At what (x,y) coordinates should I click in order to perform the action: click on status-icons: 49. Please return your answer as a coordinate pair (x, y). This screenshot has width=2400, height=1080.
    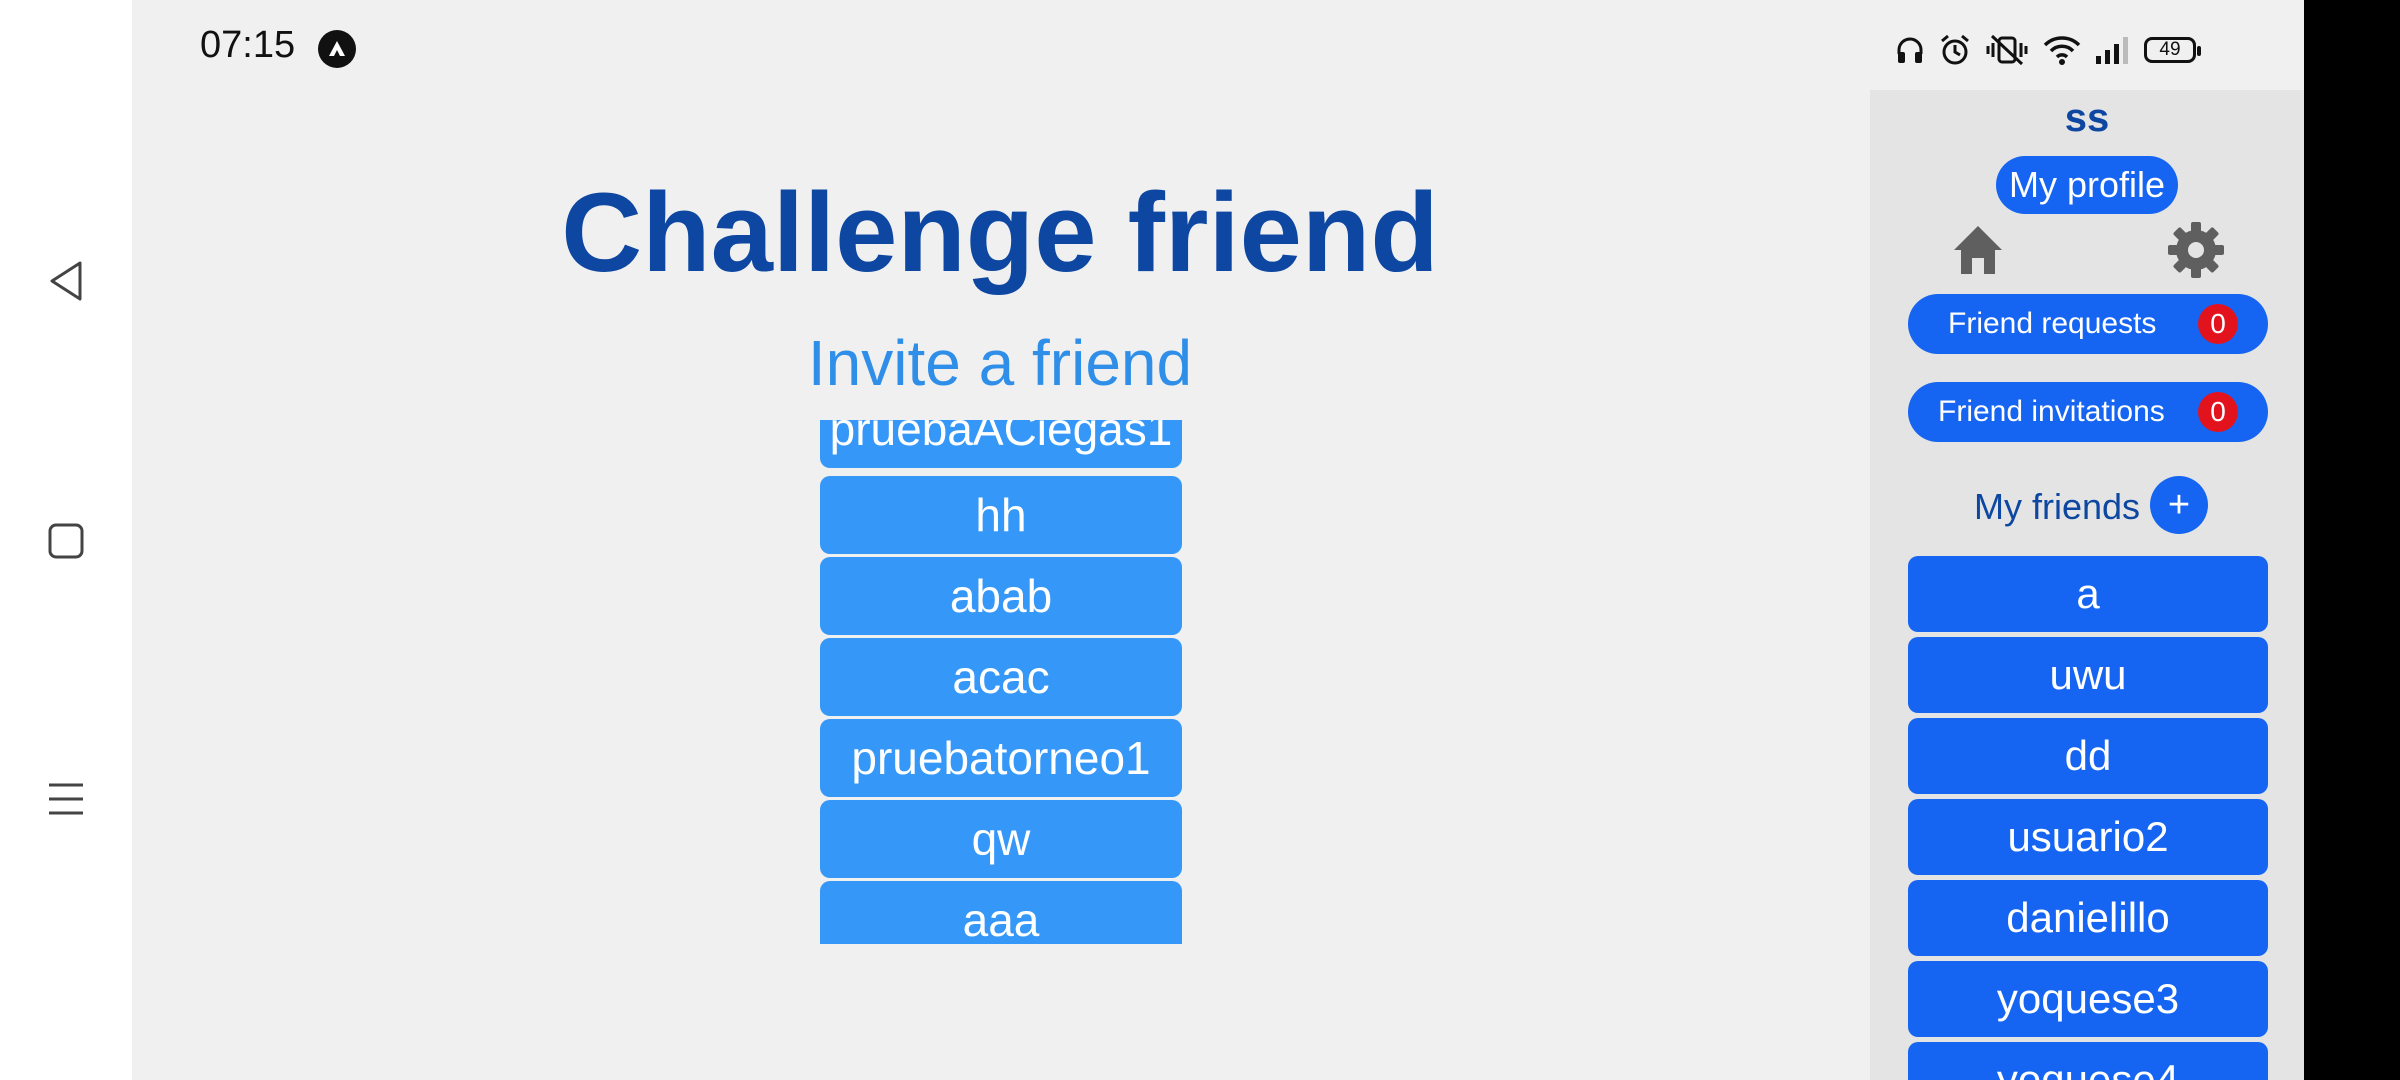
    Looking at the image, I should click on (2047, 50).